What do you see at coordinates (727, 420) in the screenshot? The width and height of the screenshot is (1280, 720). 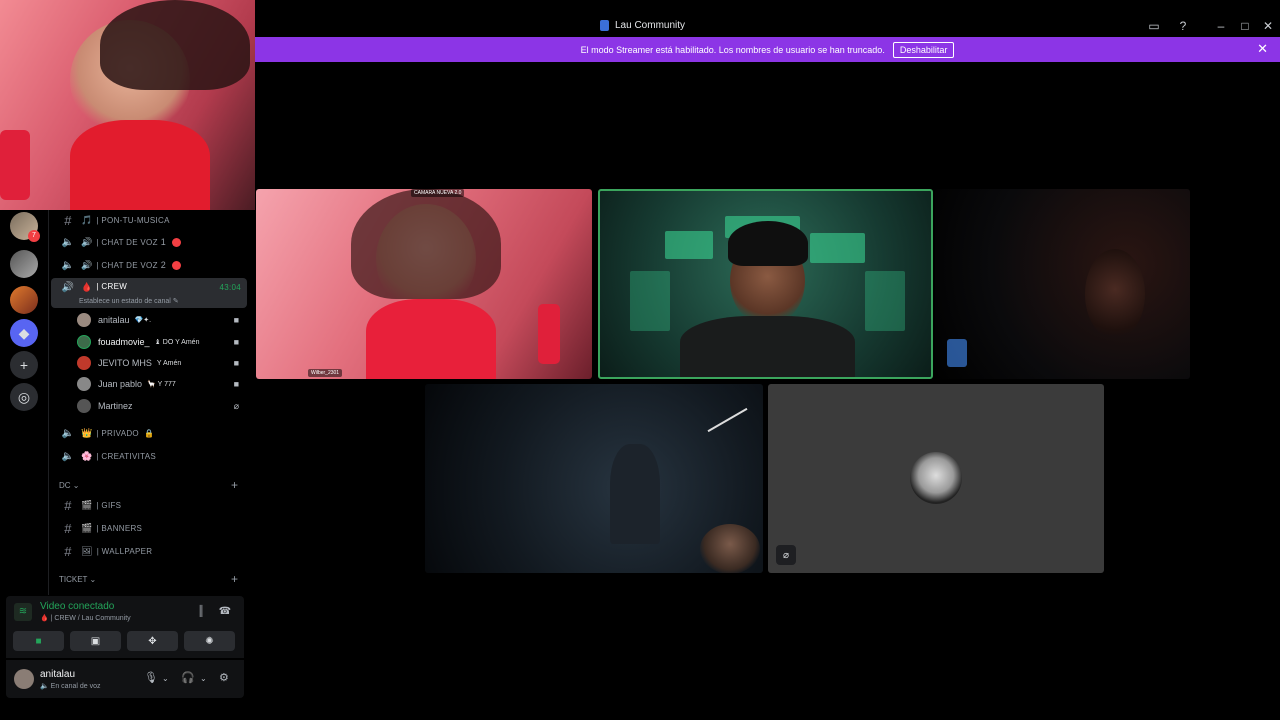 I see `light-streak` at bounding box center [727, 420].